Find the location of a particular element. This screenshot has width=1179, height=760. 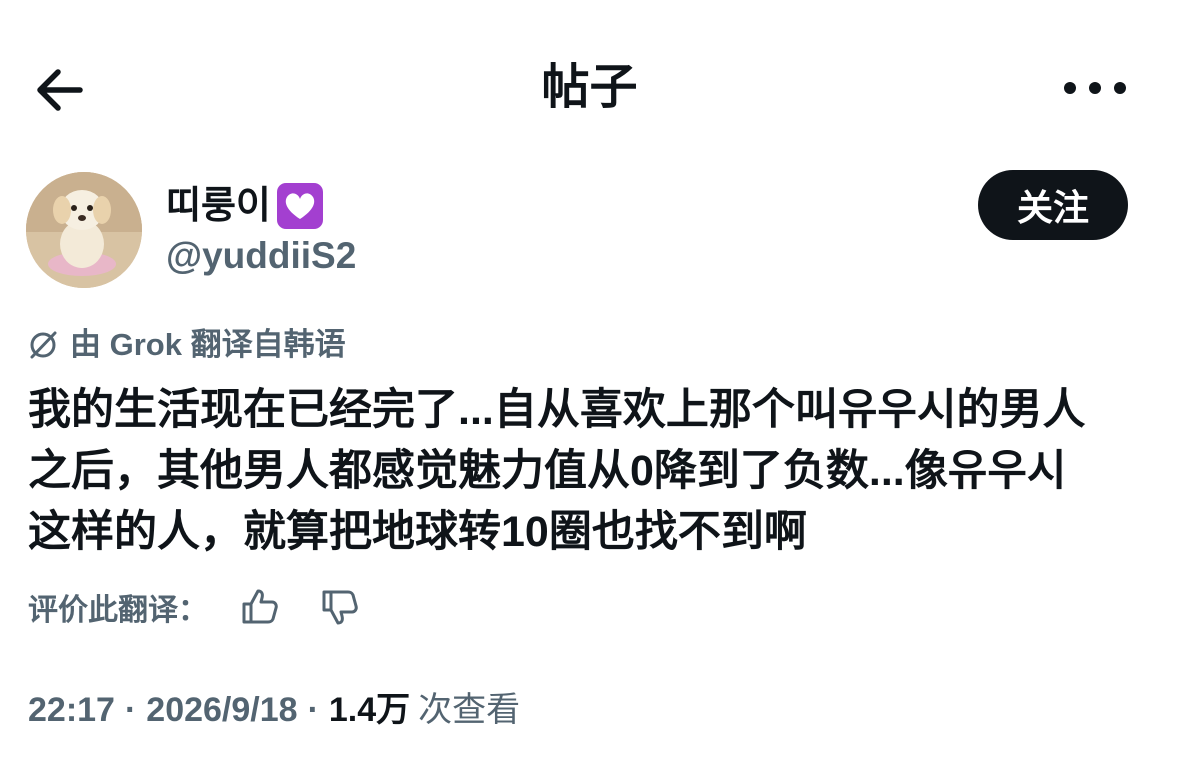

more-horizontal-icon is located at coordinates (1095, 97).